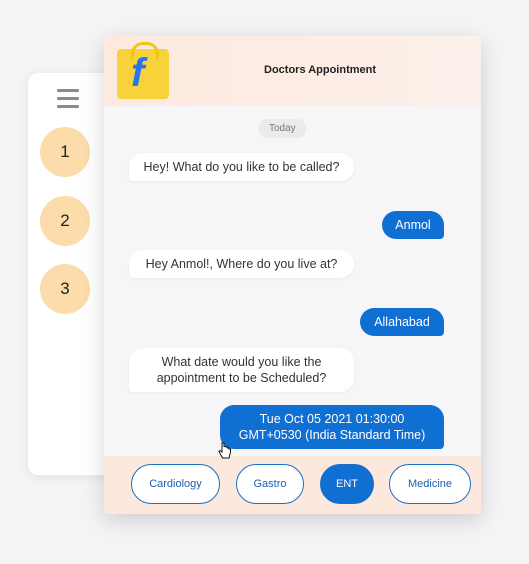  What do you see at coordinates (224, 450) in the screenshot?
I see `hand-cursor-icon` at bounding box center [224, 450].